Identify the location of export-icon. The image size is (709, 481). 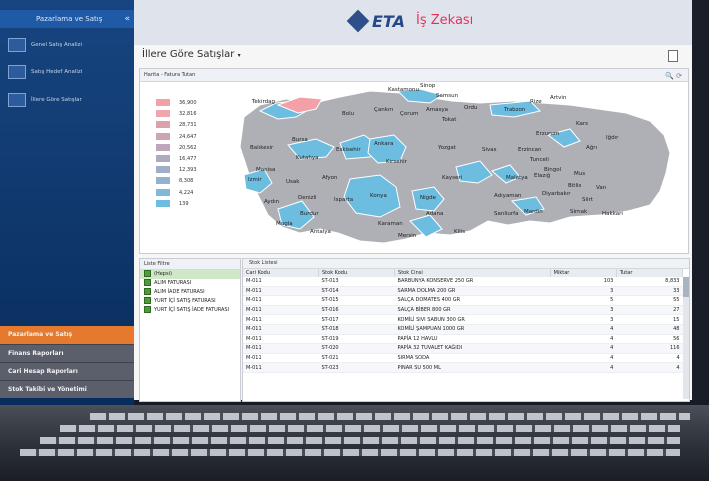
(673, 56).